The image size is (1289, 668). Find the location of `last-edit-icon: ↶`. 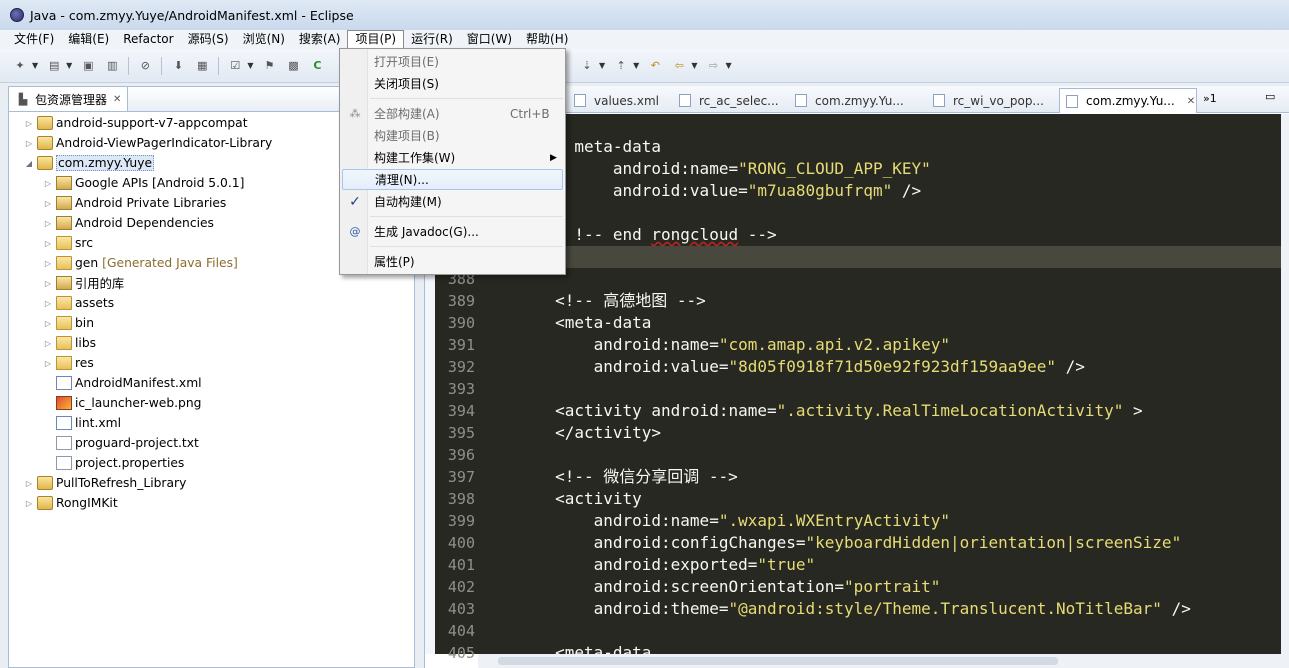

last-edit-icon: ↶ is located at coordinates (655, 65).